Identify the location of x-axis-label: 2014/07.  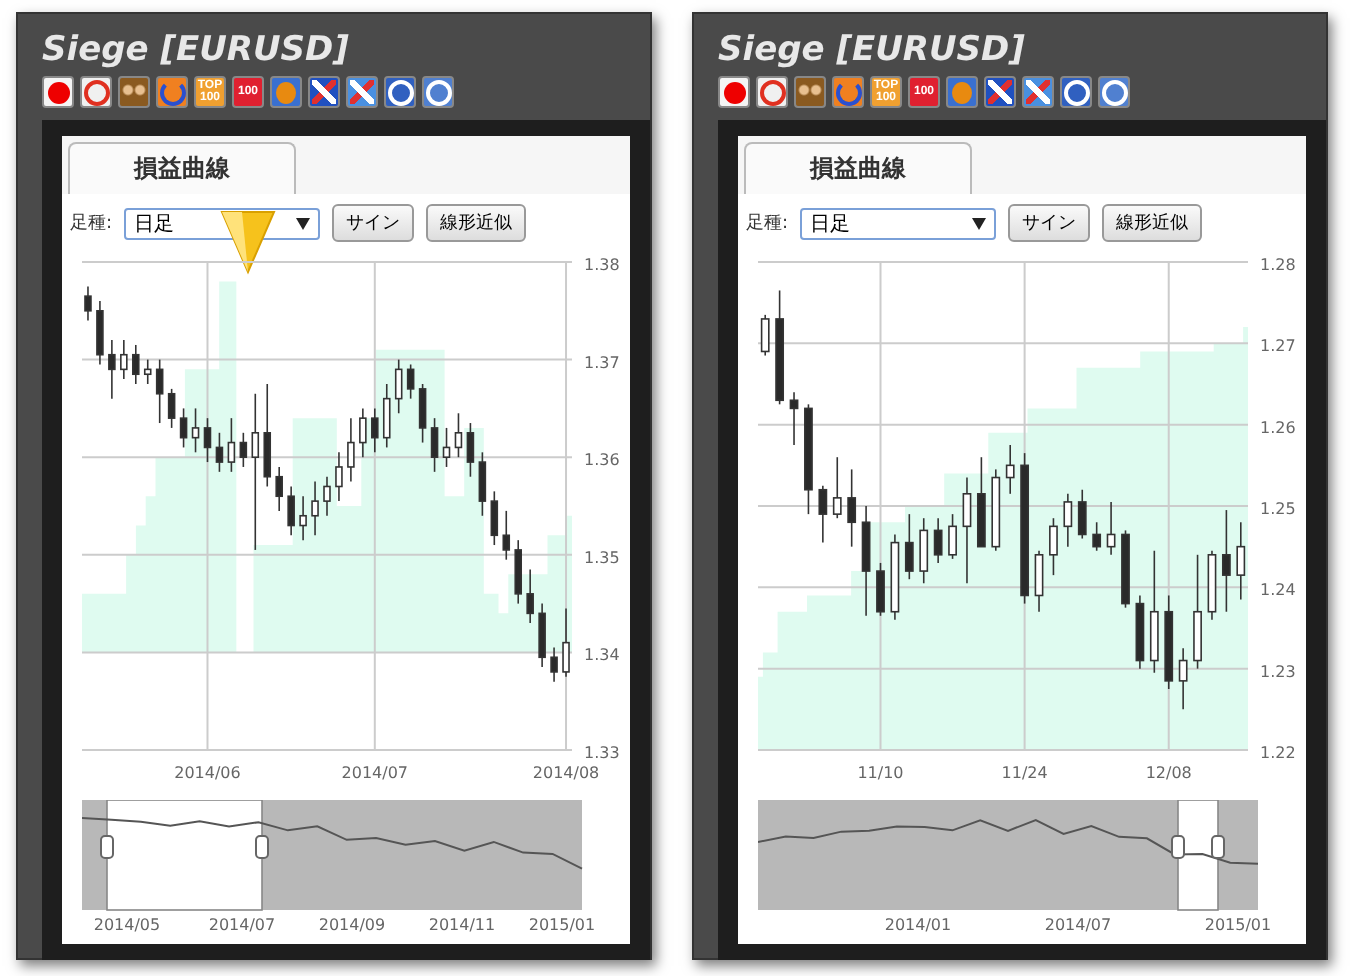
(375, 773).